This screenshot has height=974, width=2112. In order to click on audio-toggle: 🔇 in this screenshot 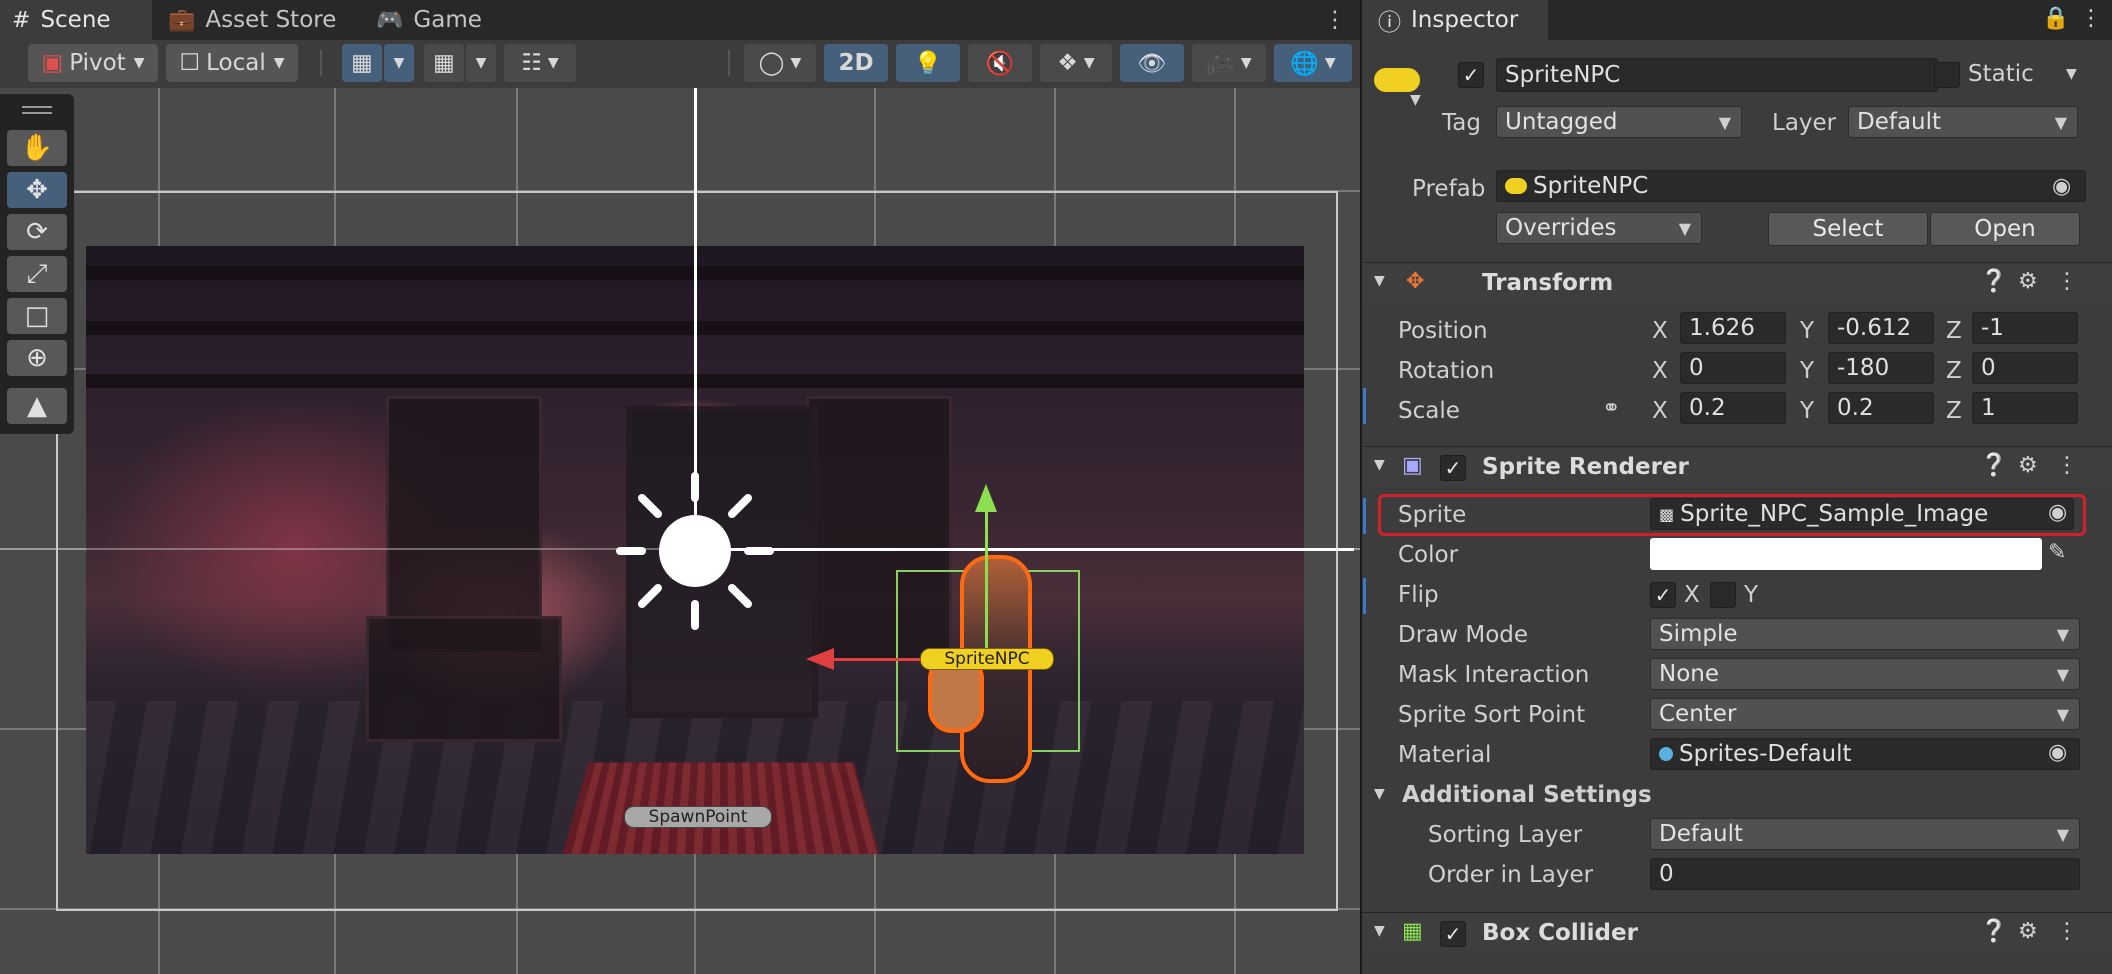, I will do `click(1000, 63)`.